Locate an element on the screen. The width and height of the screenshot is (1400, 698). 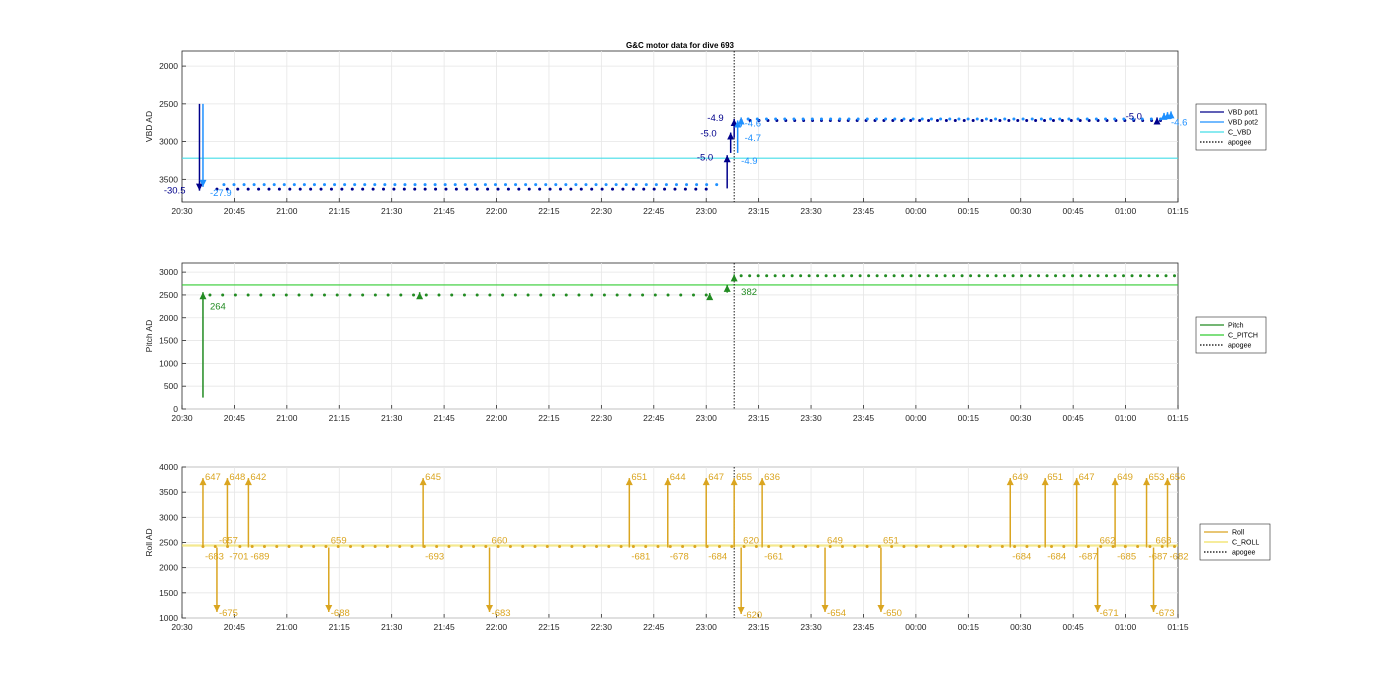
y-tick-label: 2500 is located at coordinates (168, 104).